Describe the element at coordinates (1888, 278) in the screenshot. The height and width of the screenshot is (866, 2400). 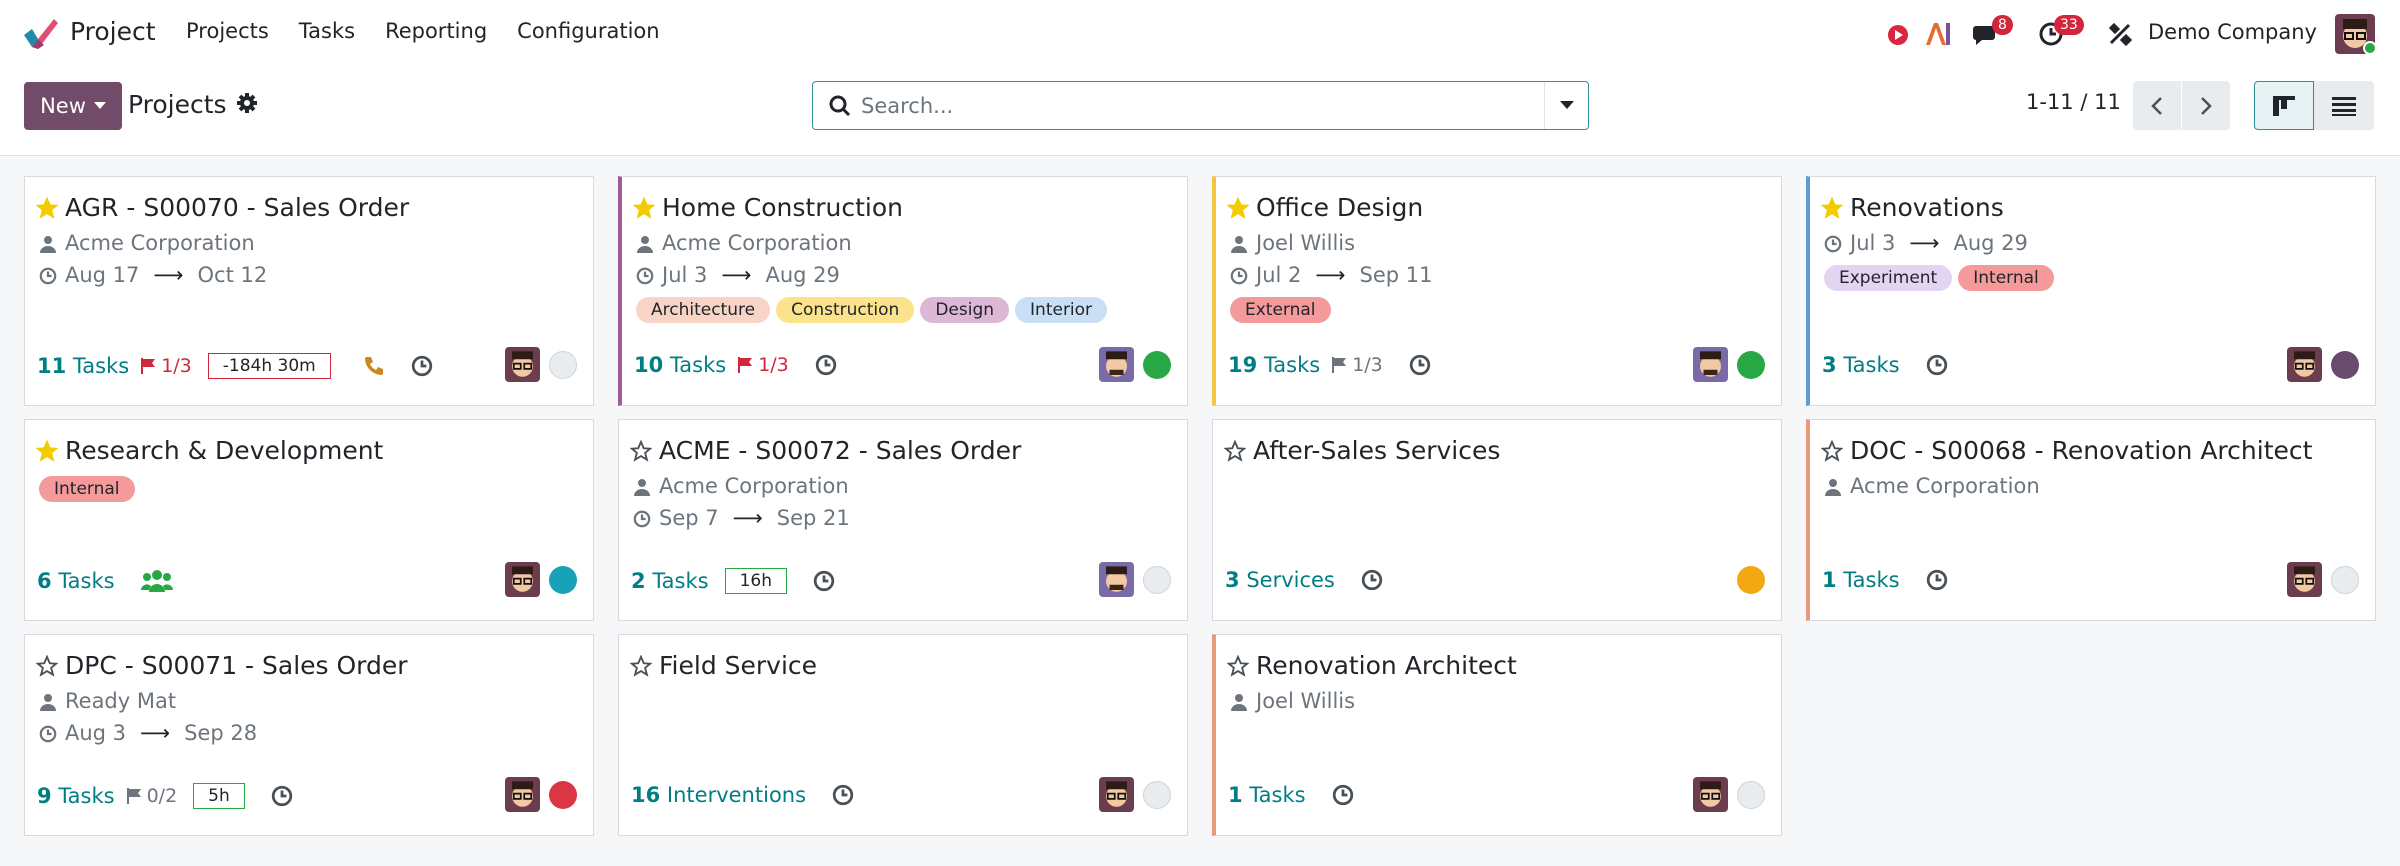
I see `tag: Experiment` at that location.